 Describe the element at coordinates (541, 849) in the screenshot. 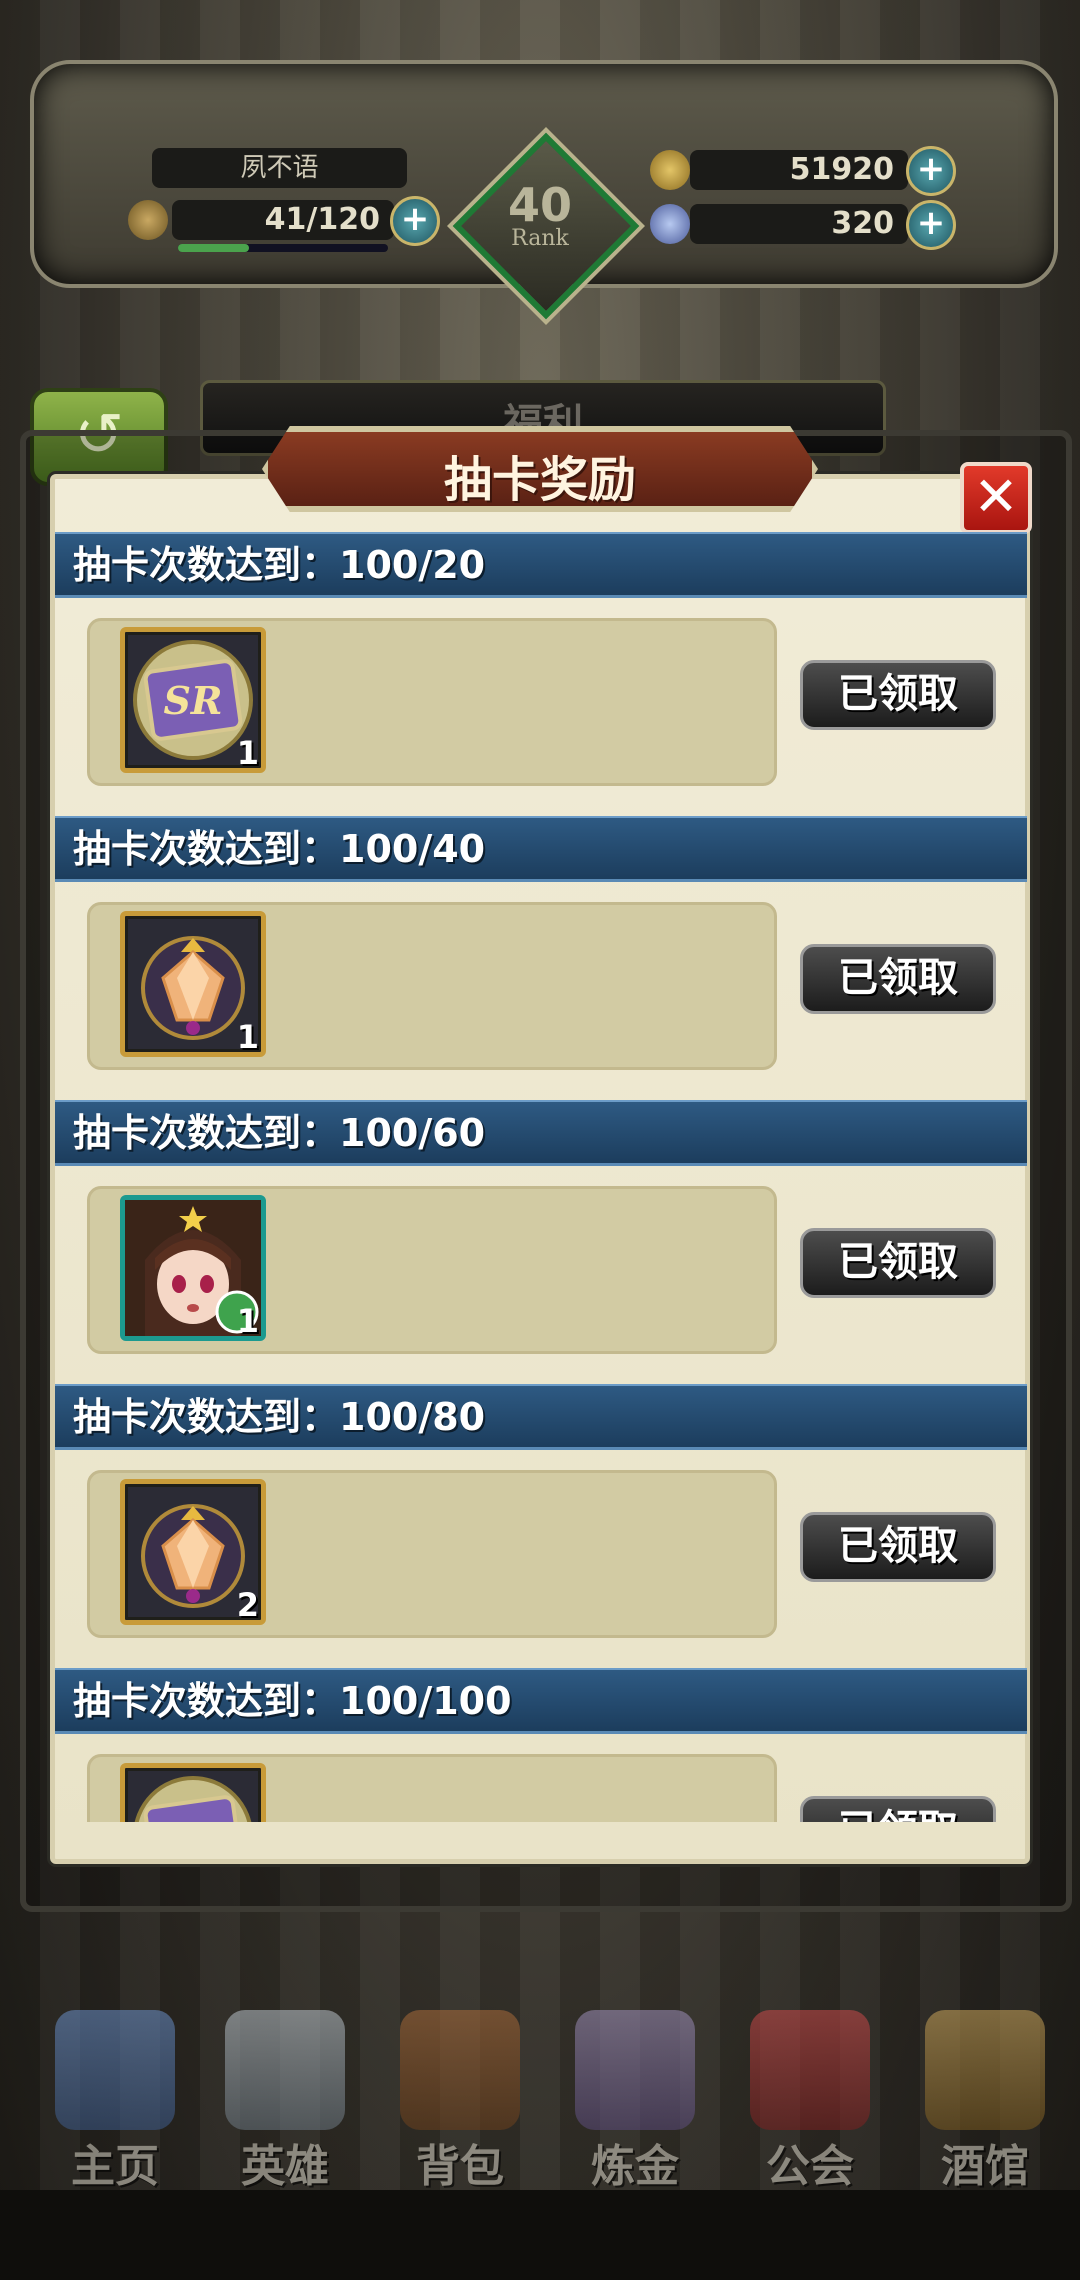

I see `row-header: 抽卡次数达到：100/40` at that location.